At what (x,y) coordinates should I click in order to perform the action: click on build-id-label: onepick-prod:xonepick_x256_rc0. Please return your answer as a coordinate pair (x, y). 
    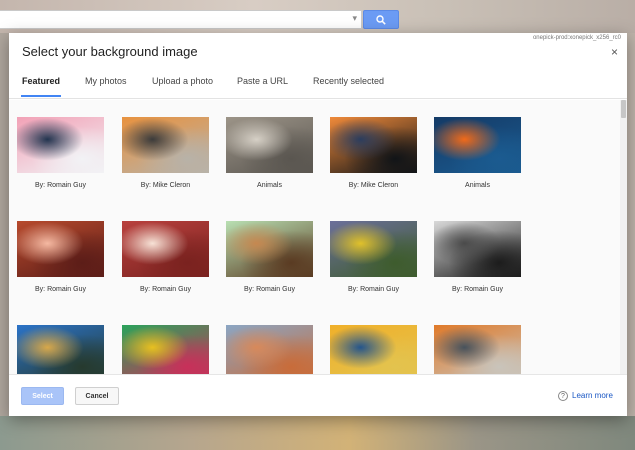
    Looking at the image, I should click on (576, 38).